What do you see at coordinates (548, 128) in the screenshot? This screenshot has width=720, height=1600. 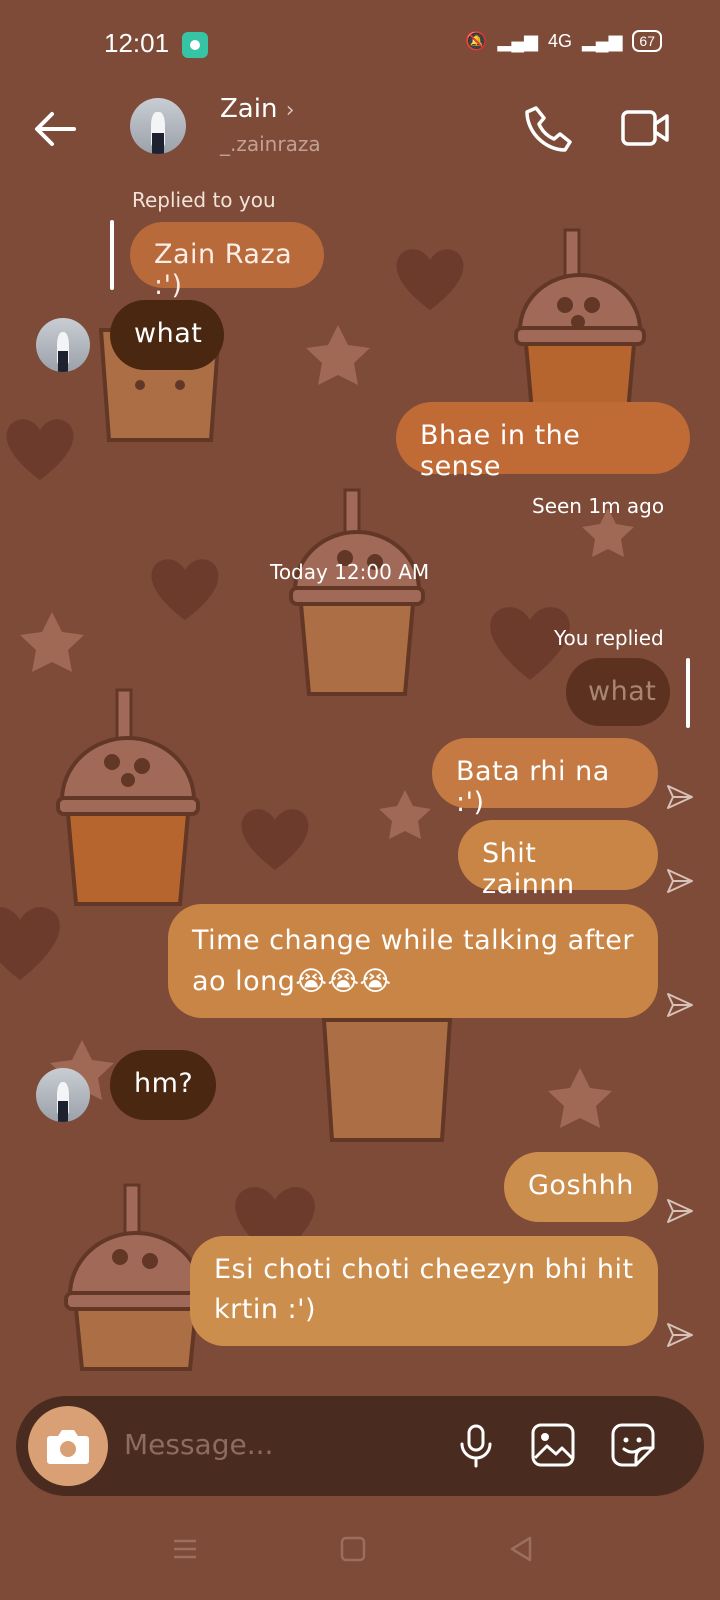 I see `call-icon` at bounding box center [548, 128].